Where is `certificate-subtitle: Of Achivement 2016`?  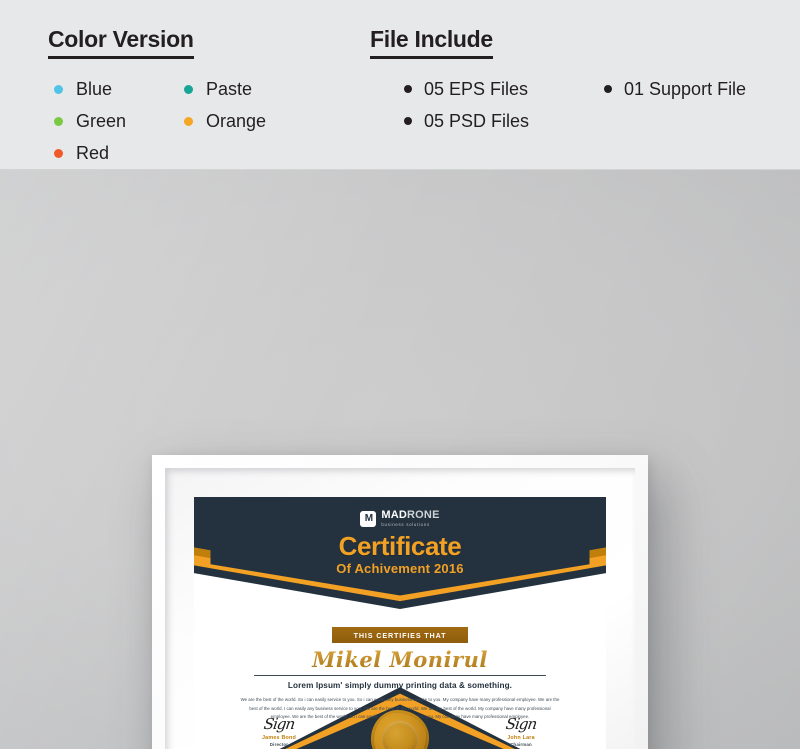
certificate-subtitle: Of Achivement 2016 is located at coordinates (400, 568).